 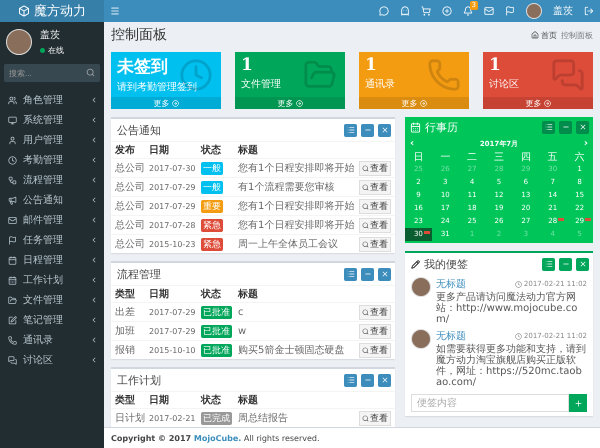 I want to click on menu-item: 讨论区, so click(x=52, y=360).